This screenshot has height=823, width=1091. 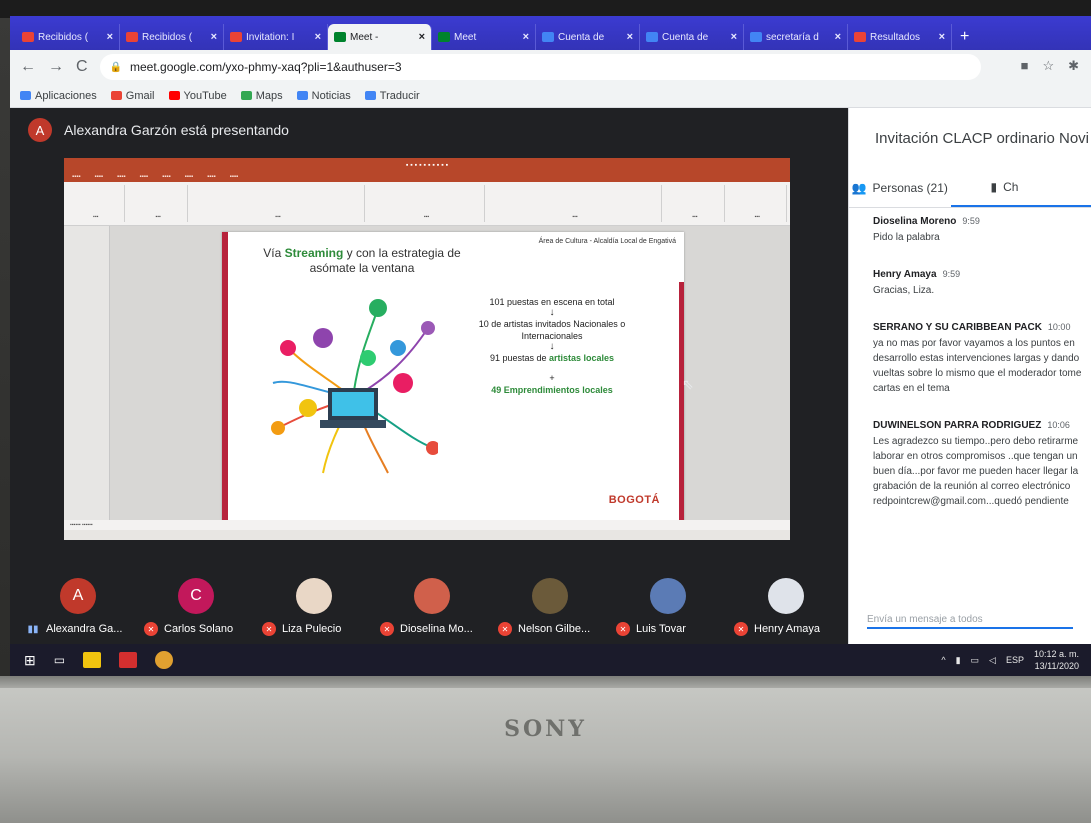 I want to click on back-arrow-icon: ←, so click(x=28, y=67).